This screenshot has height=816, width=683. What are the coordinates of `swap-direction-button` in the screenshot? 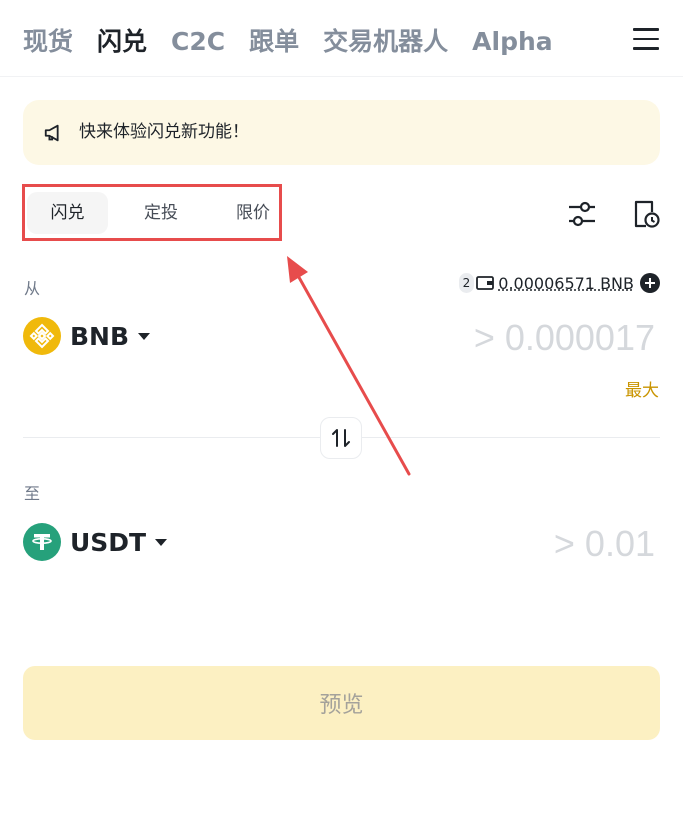 It's located at (341, 438).